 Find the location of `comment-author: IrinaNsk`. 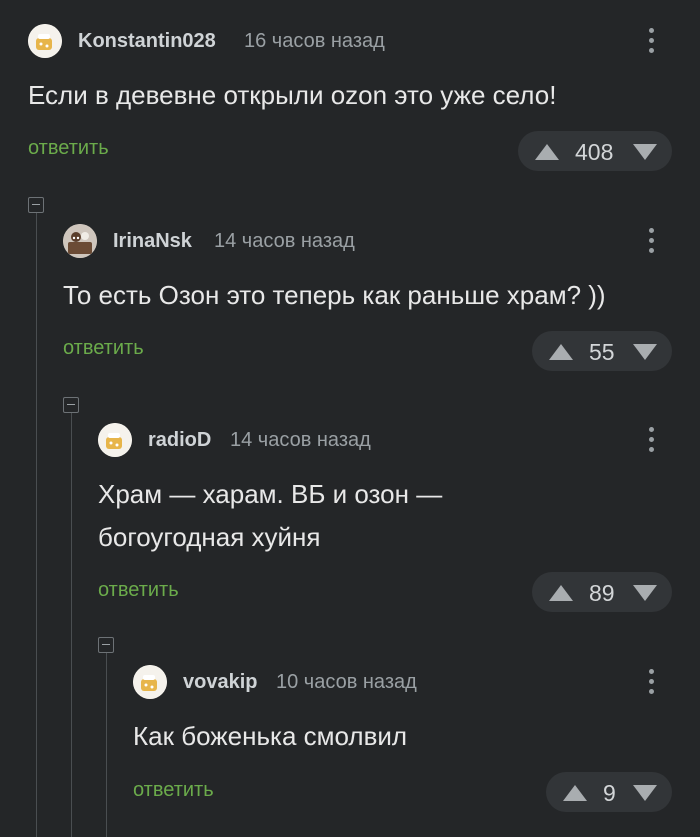

comment-author: IrinaNsk is located at coordinates (152, 241).